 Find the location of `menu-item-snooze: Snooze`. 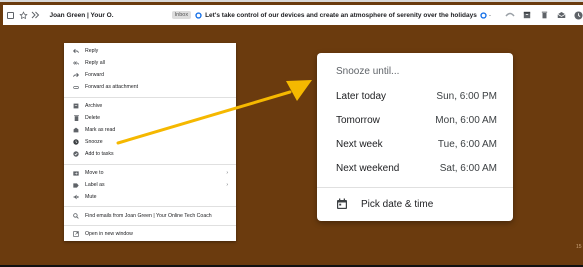

menu-item-snooze: Snooze is located at coordinates (150, 142).